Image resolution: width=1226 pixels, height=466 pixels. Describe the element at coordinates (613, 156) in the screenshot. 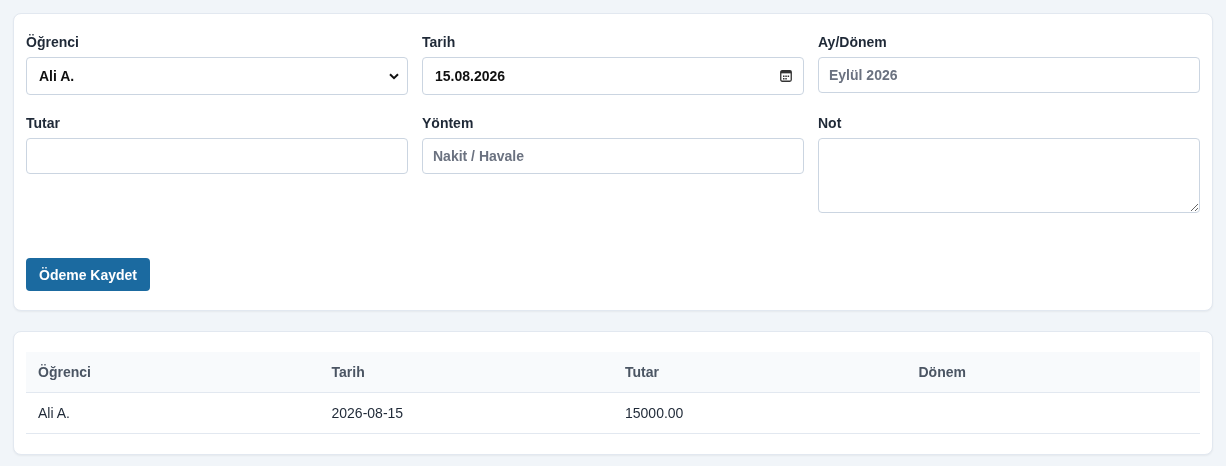

I see `input-field: Nakit / Havale` at that location.